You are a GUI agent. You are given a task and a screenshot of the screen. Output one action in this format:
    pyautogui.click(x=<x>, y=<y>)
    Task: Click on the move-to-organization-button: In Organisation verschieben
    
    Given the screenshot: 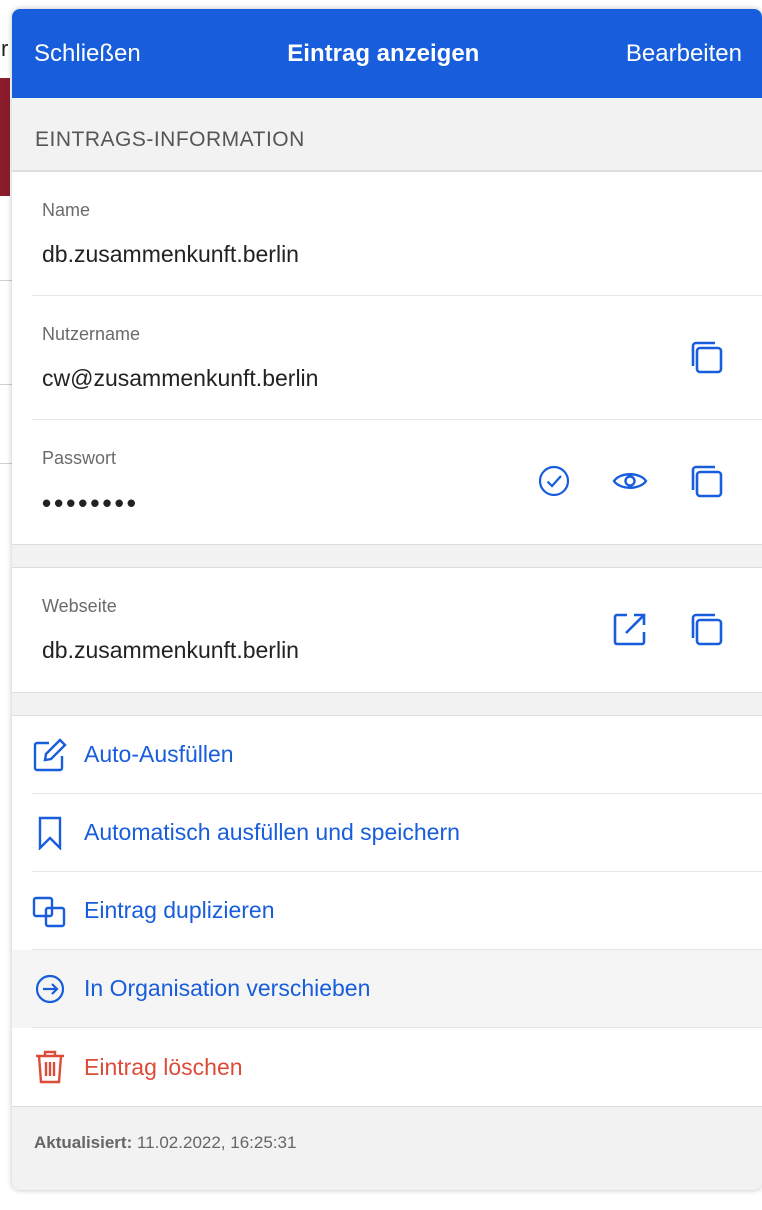 What is the action you would take?
    pyautogui.click(x=397, y=989)
    